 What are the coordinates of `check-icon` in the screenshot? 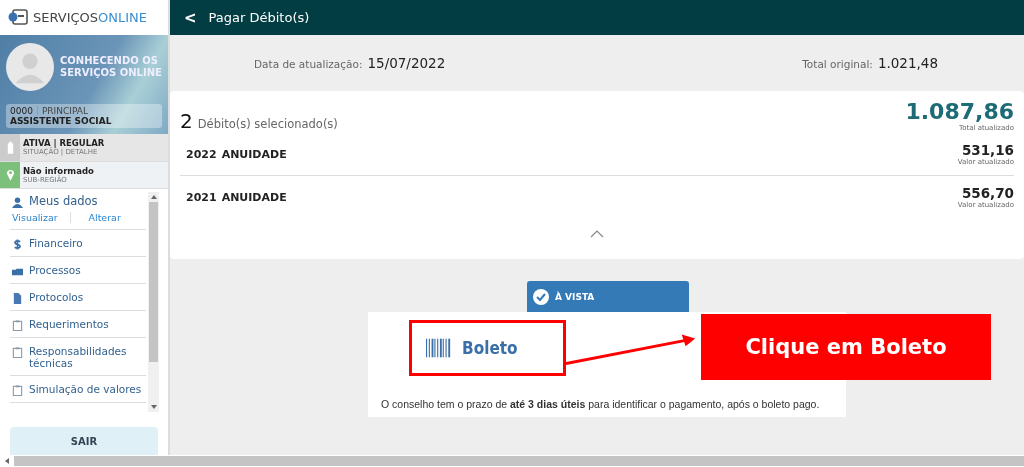 It's located at (541, 296).